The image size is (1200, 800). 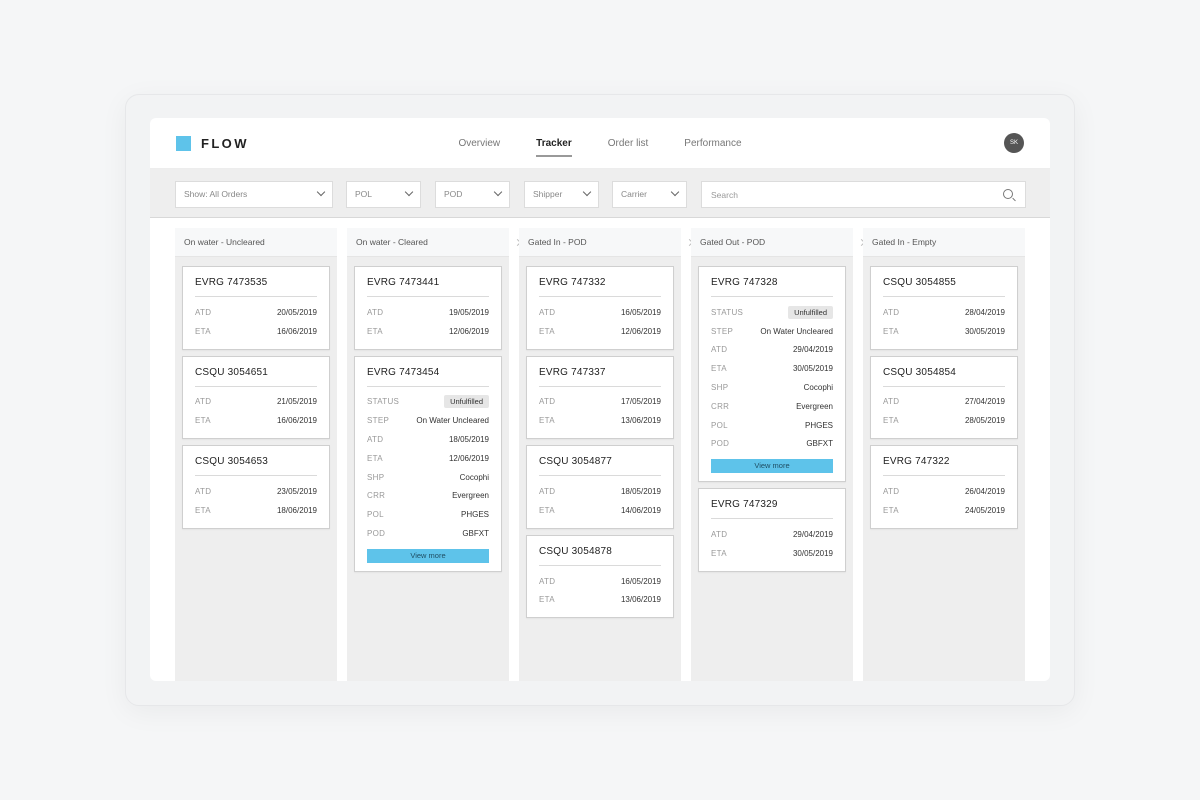 What do you see at coordinates (720, 406) in the screenshot?
I see `field-label: CRR` at bounding box center [720, 406].